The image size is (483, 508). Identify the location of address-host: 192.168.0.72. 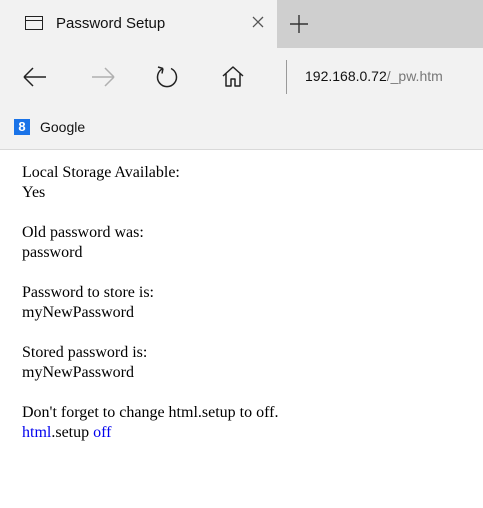
(346, 76).